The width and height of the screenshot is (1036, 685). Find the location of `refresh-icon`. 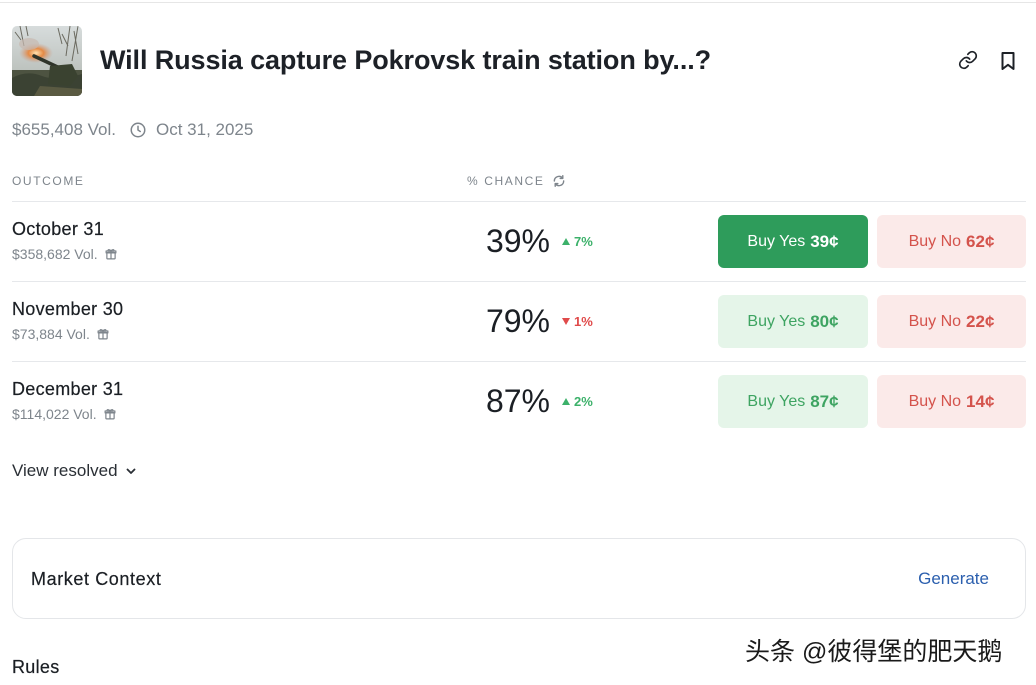

refresh-icon is located at coordinates (559, 181).